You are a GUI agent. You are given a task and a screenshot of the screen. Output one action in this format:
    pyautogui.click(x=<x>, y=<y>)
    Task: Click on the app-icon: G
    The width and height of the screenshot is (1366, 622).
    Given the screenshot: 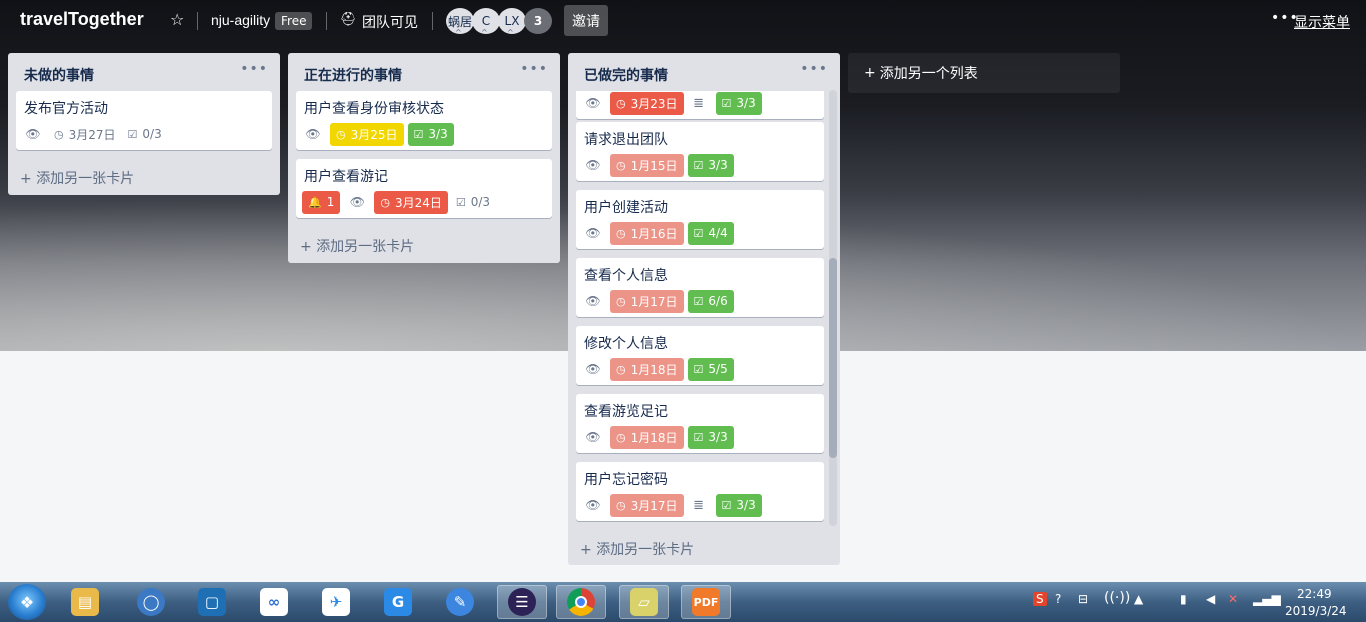 What is the action you would take?
    pyautogui.click(x=398, y=602)
    